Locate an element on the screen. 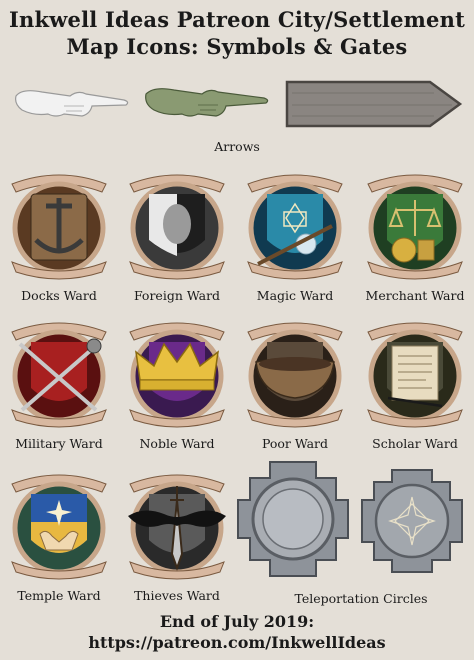 The height and width of the screenshot is (660, 474). poor-ward-icon is located at coordinates (295, 375).